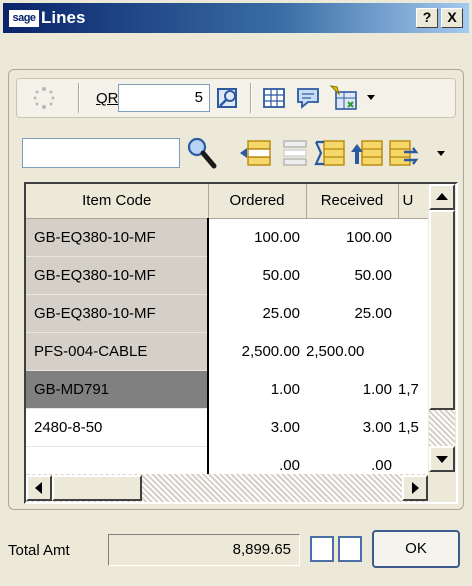  Describe the element at coordinates (413, 389) in the screenshot. I see `unit-cell: 1,7` at that location.